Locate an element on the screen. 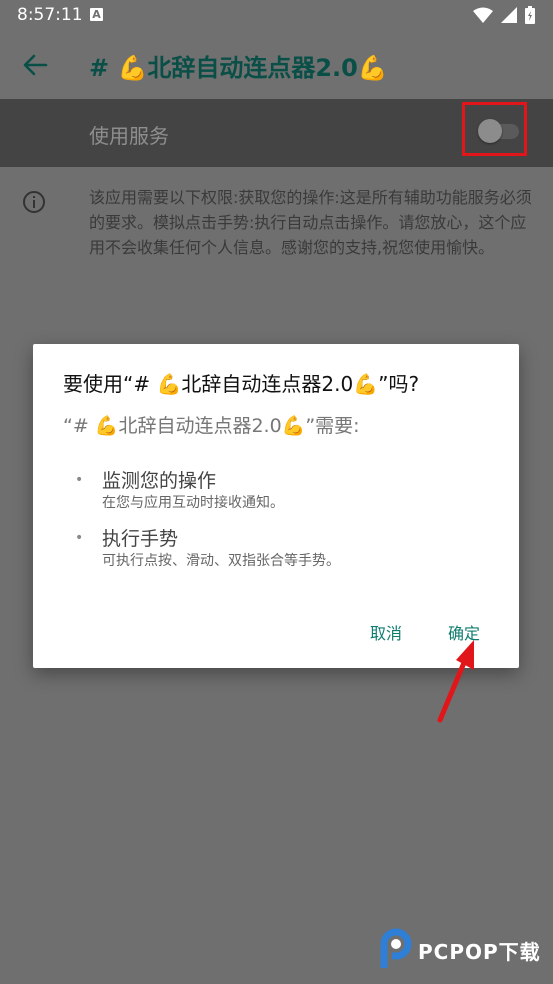  permission-desc: 可执行点按、滑动、双指张合等手势。 is located at coordinates (221, 561).